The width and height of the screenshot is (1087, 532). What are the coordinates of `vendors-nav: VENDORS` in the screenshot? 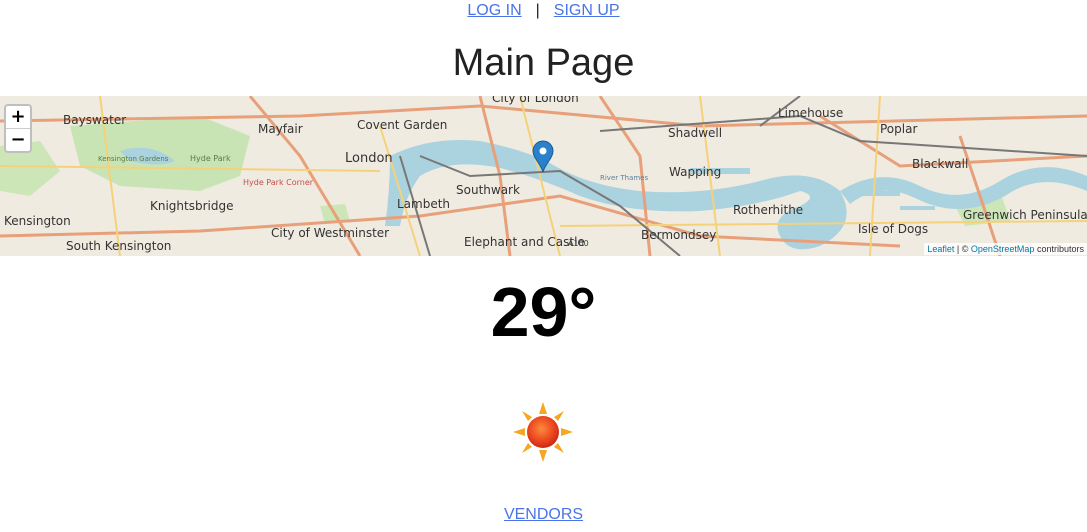 It's located at (543, 515).